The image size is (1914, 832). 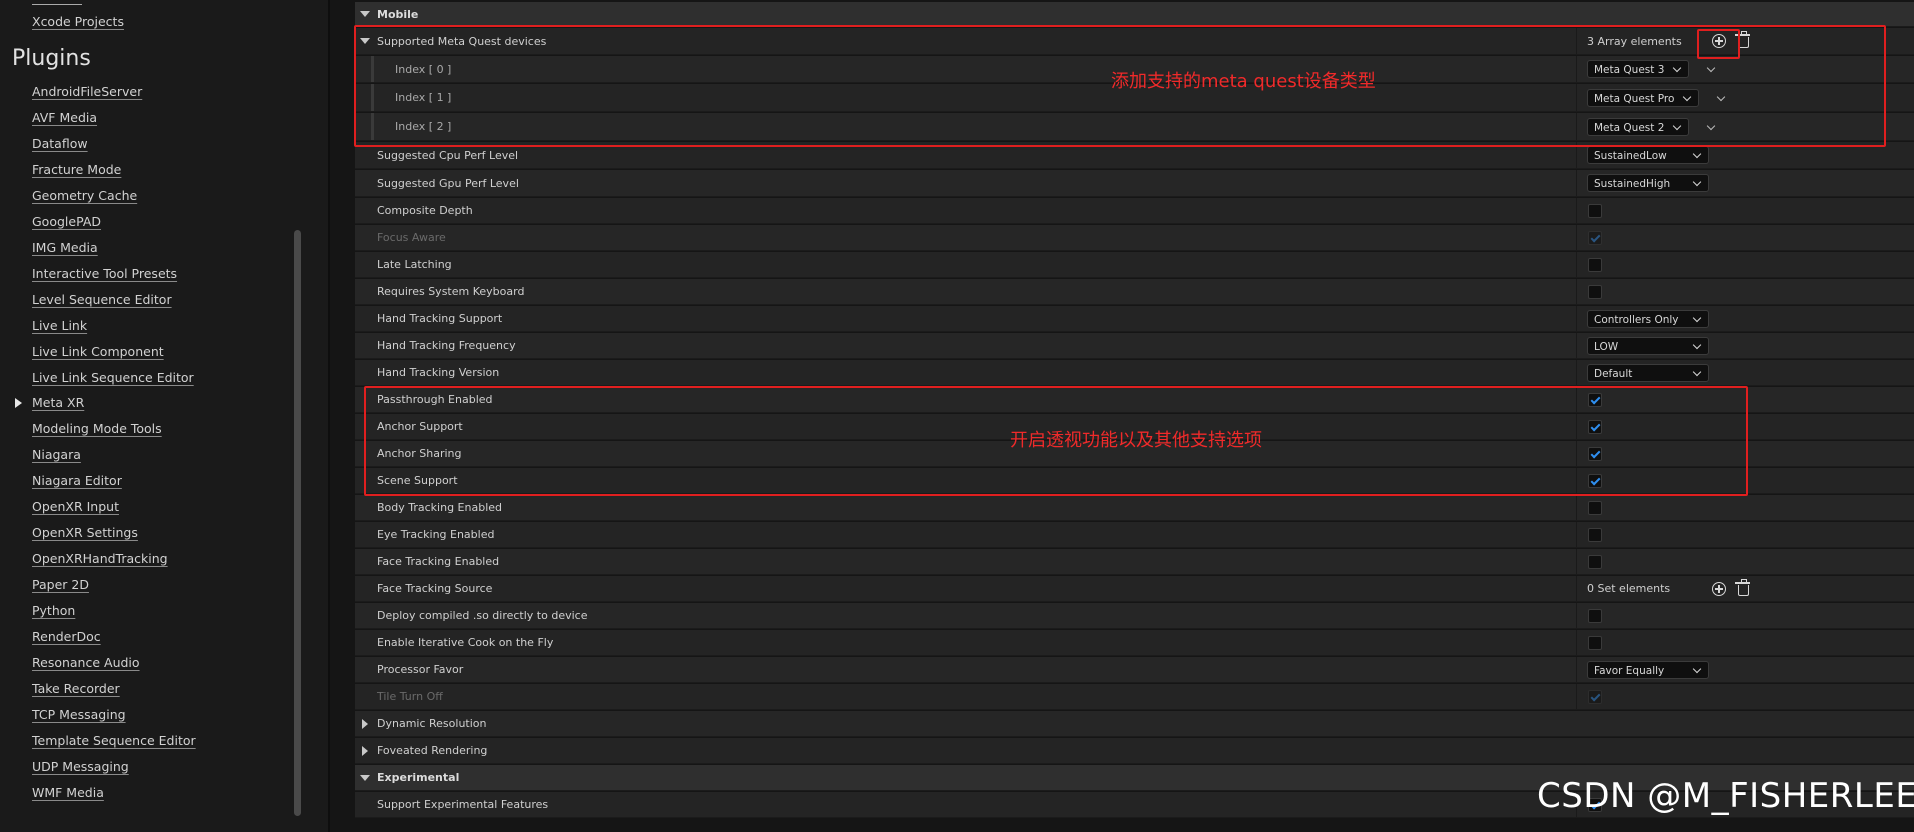 What do you see at coordinates (448, 183) in the screenshot?
I see `row-label: Suggested Gpu Perf Level` at bounding box center [448, 183].